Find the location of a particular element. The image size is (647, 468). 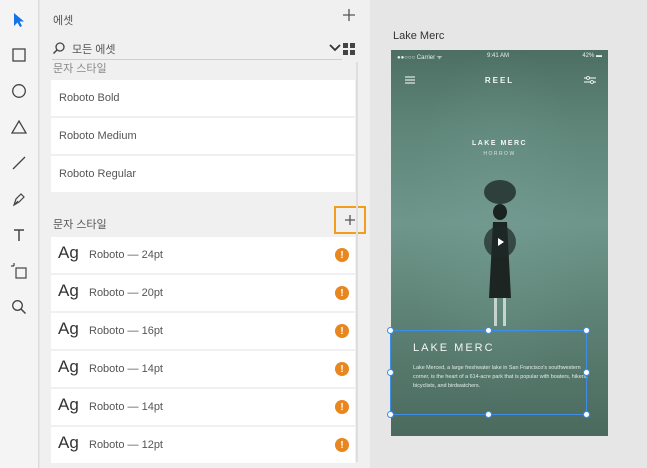

search-icon is located at coordinates (58, 48).